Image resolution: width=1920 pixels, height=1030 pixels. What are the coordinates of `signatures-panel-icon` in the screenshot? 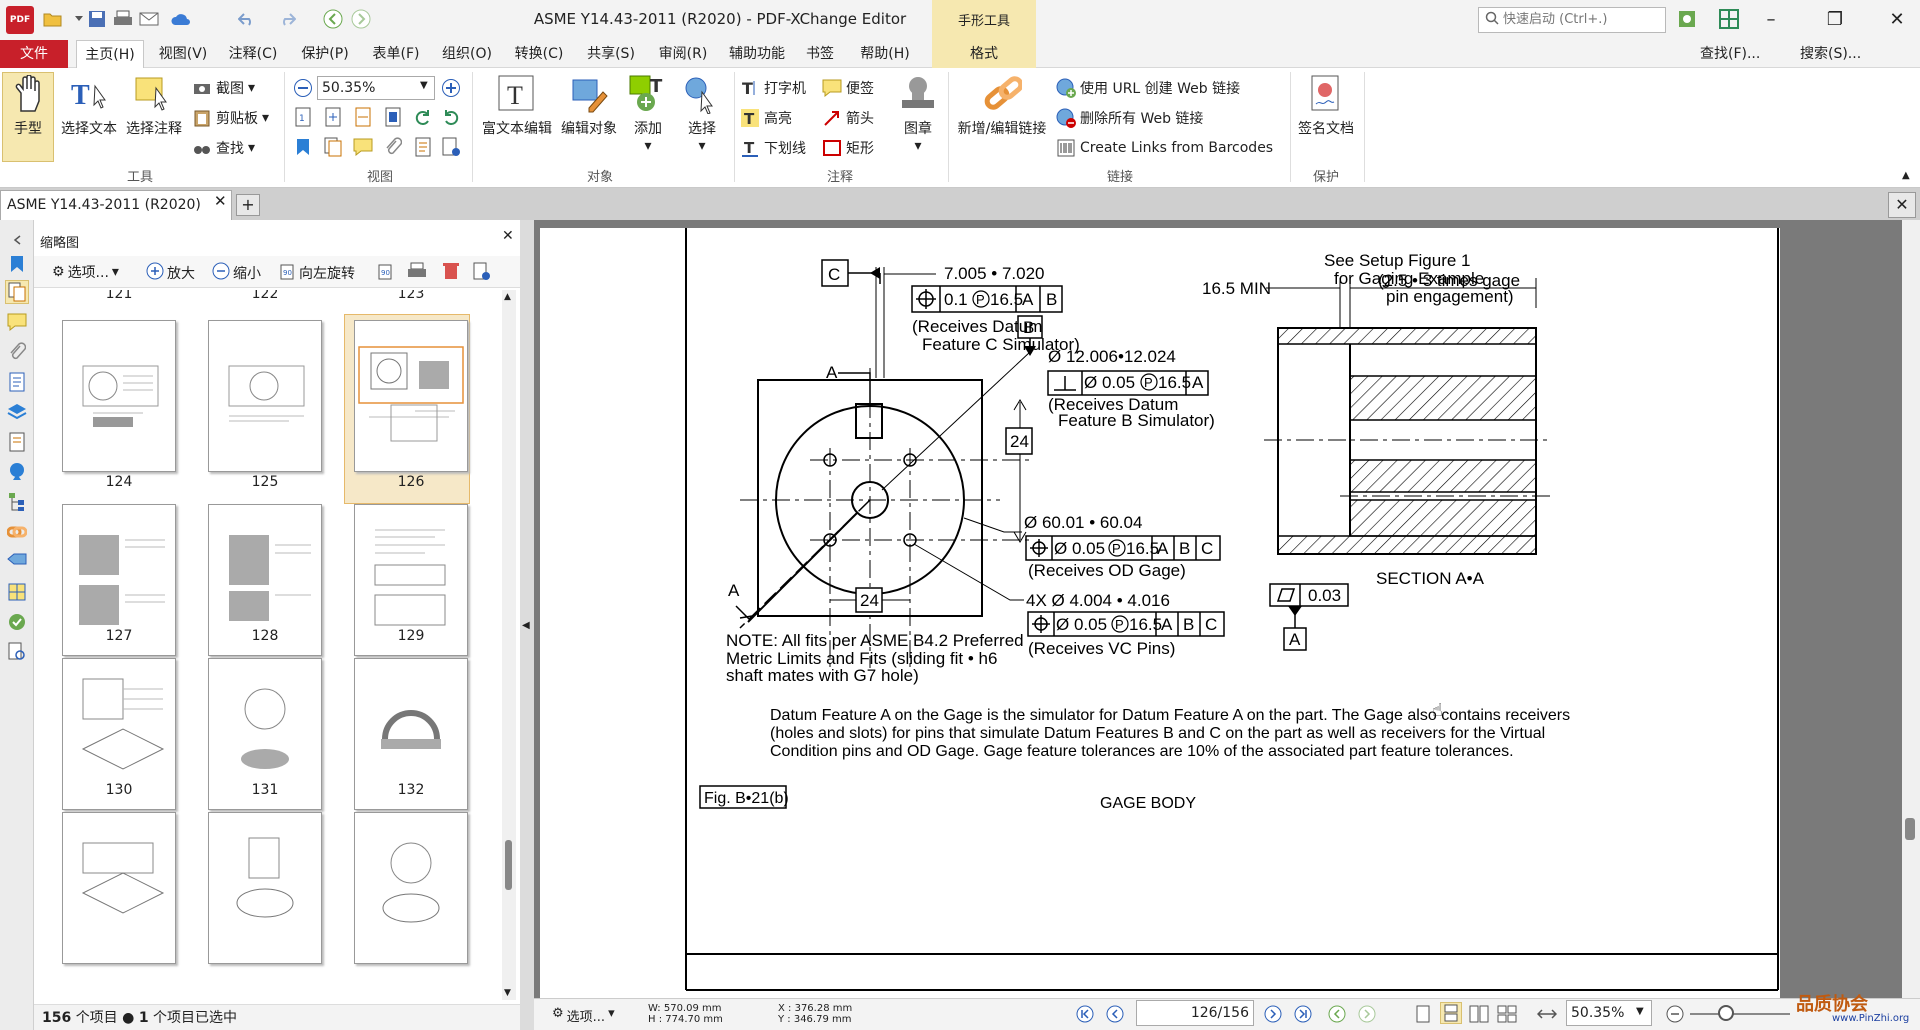 It's located at (17, 472).